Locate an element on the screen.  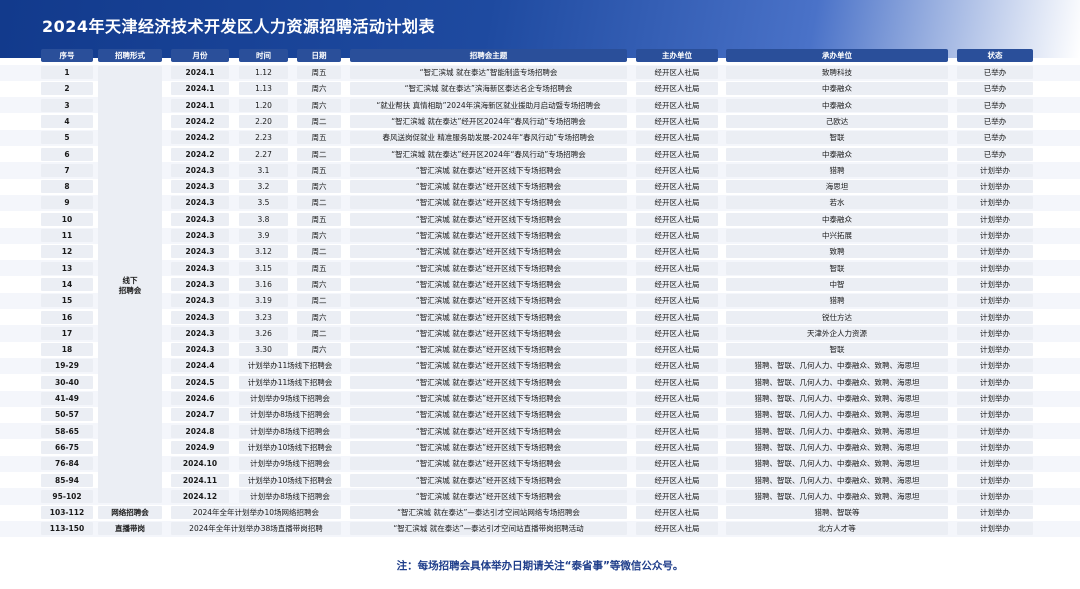
cell-undertaker: 猎聘 is located at coordinates (837, 170).